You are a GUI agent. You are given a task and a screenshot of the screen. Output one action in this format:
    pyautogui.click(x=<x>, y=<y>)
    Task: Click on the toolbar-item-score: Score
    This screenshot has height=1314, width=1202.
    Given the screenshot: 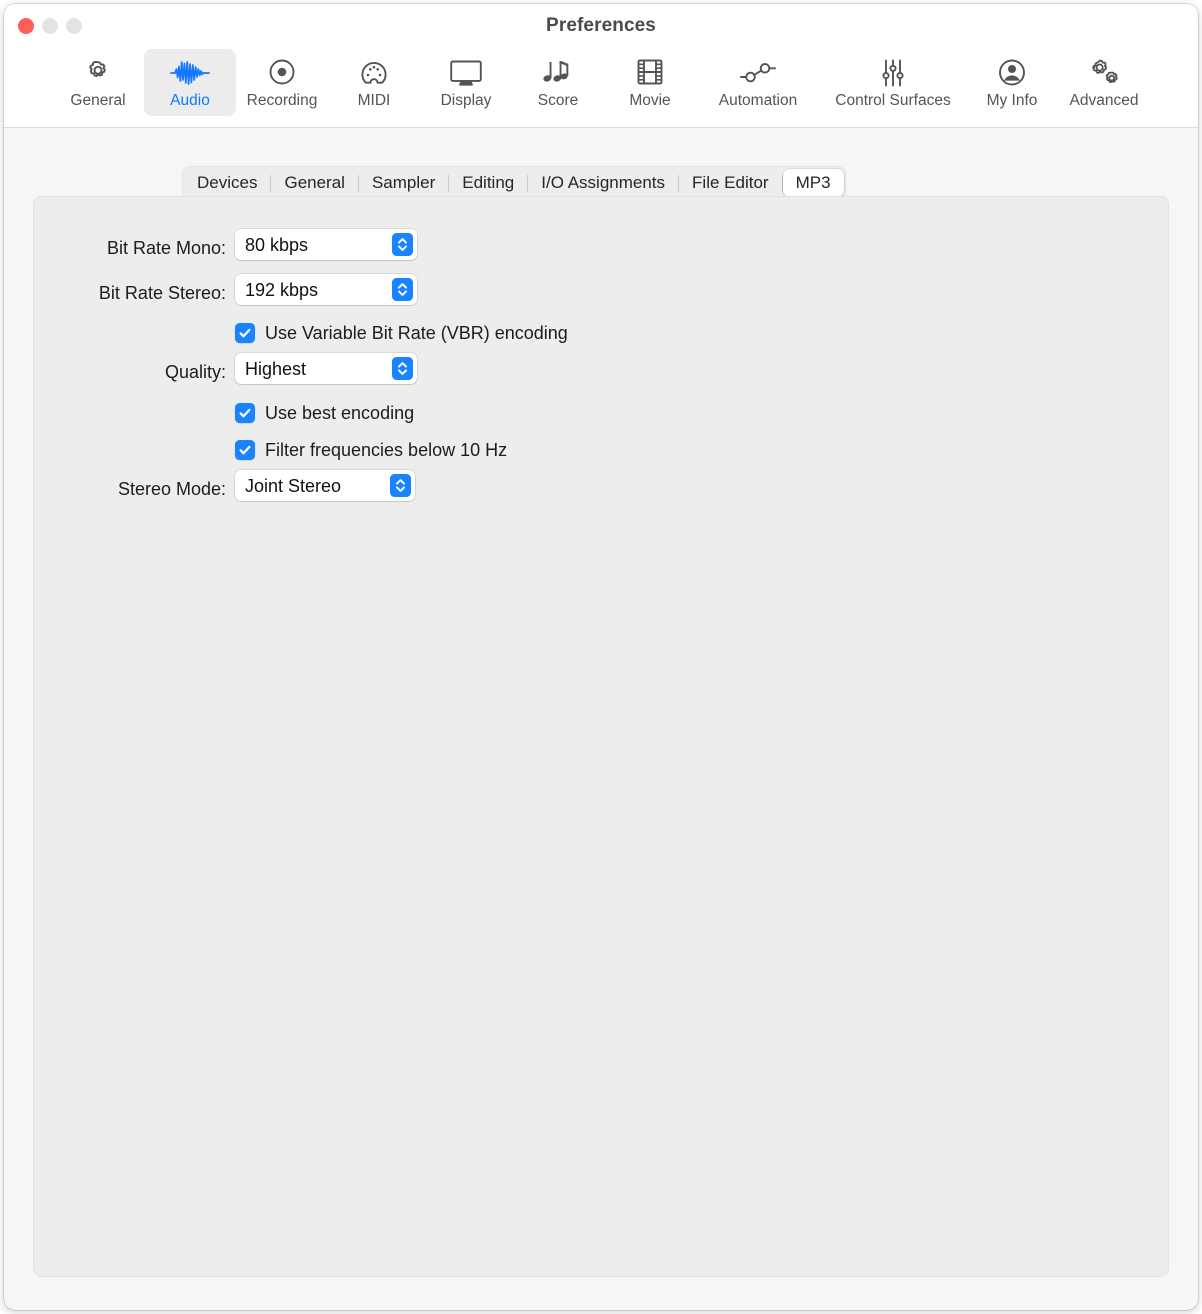 What is the action you would take?
    pyautogui.click(x=558, y=82)
    